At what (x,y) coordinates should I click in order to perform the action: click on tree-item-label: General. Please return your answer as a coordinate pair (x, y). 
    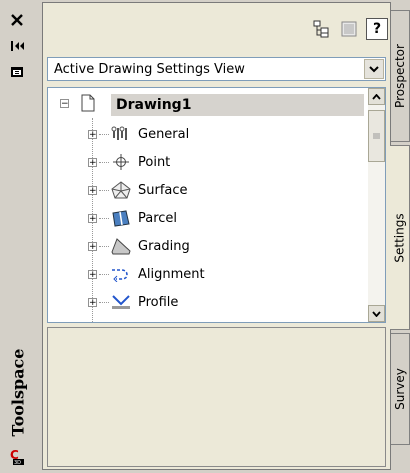
    Looking at the image, I should click on (164, 134).